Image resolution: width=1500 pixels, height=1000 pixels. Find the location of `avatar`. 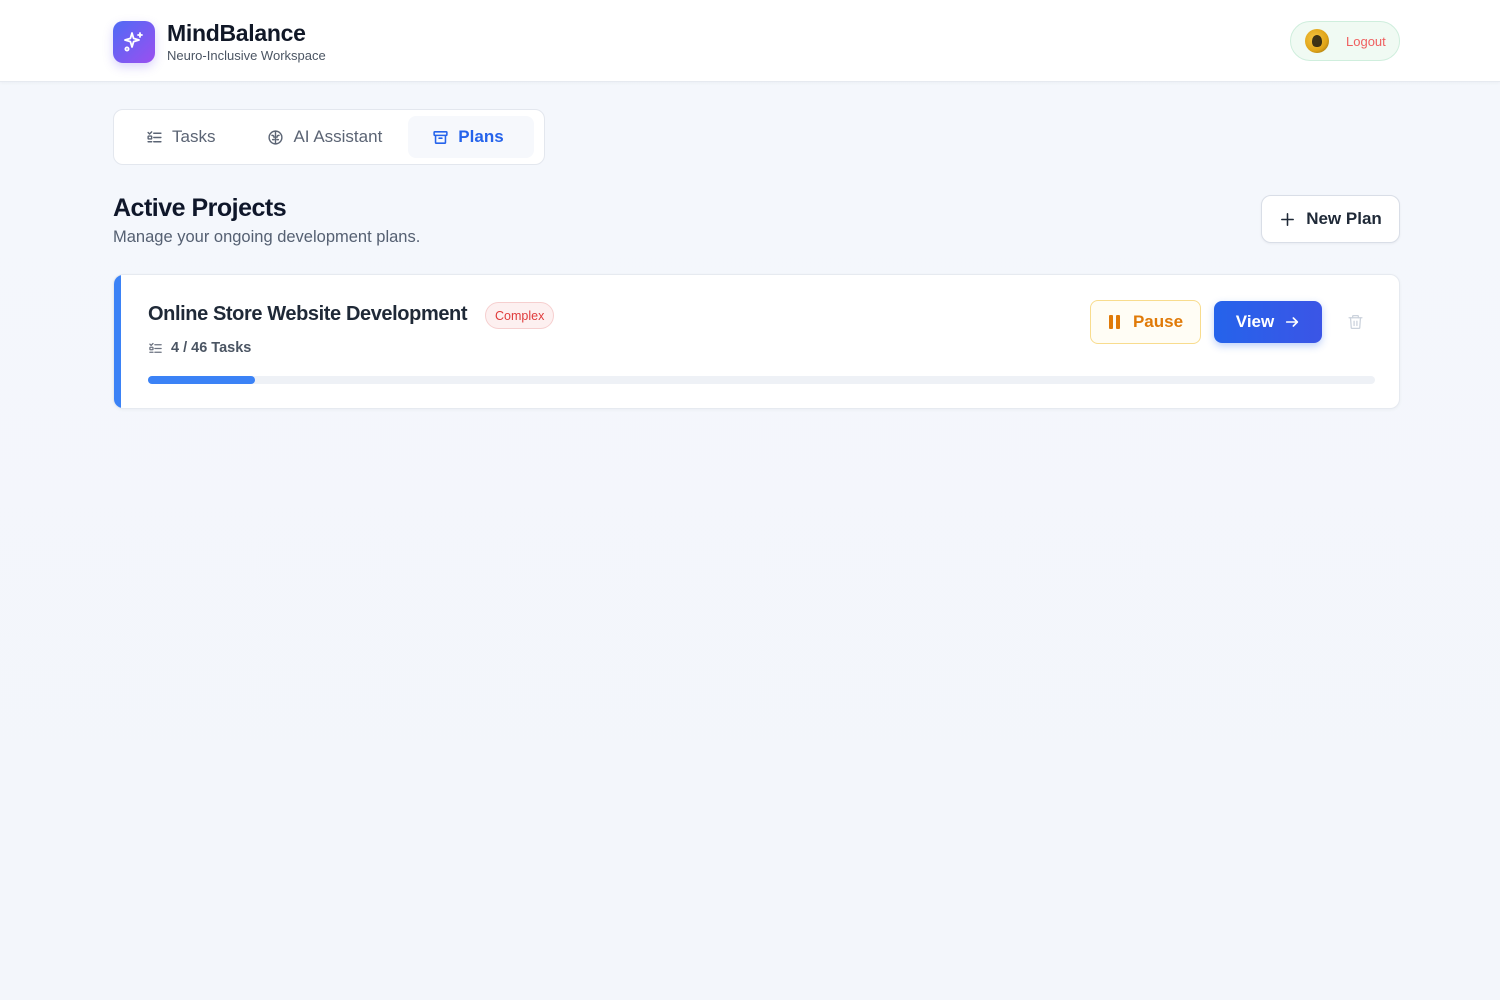

avatar is located at coordinates (1317, 41).